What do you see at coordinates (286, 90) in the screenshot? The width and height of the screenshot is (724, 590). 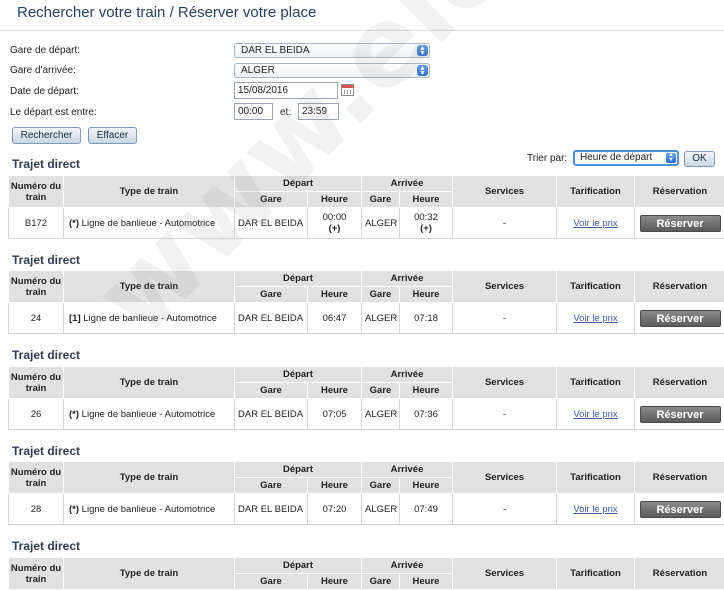 I see `date-input: 15/08/2016` at bounding box center [286, 90].